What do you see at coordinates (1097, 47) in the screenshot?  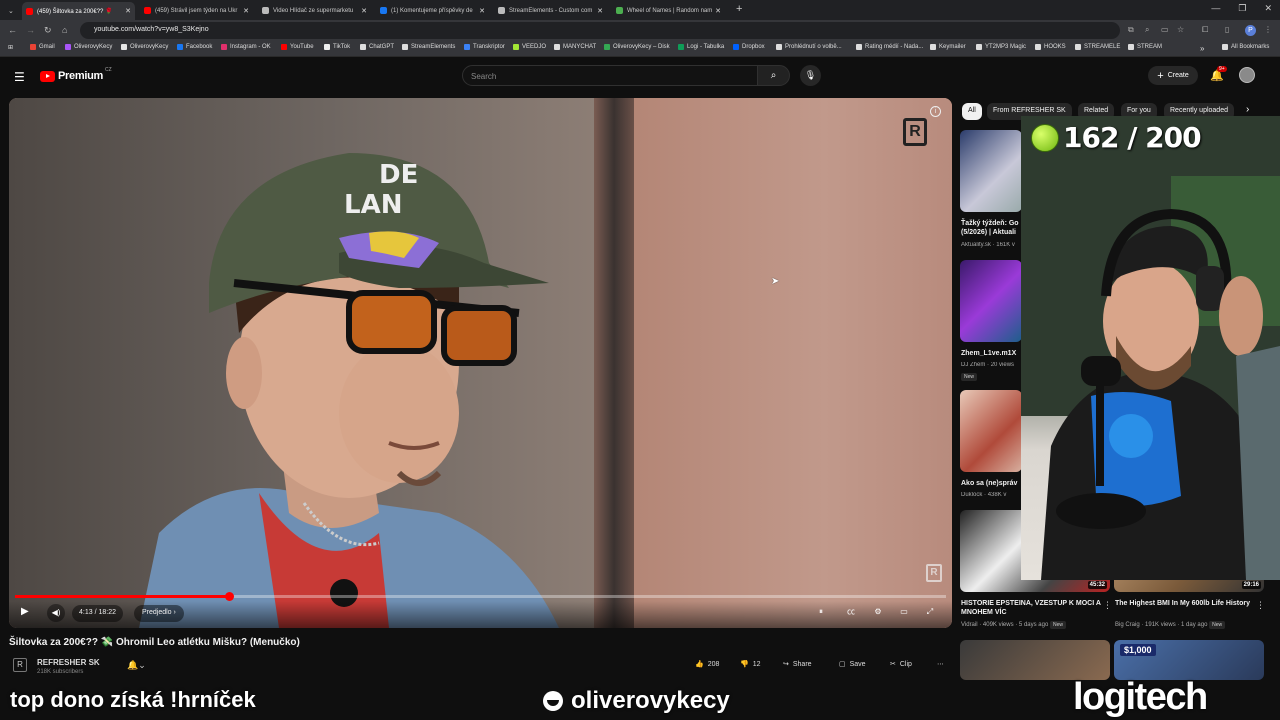 I see `bookmark-item: STREAMELE` at bounding box center [1097, 47].